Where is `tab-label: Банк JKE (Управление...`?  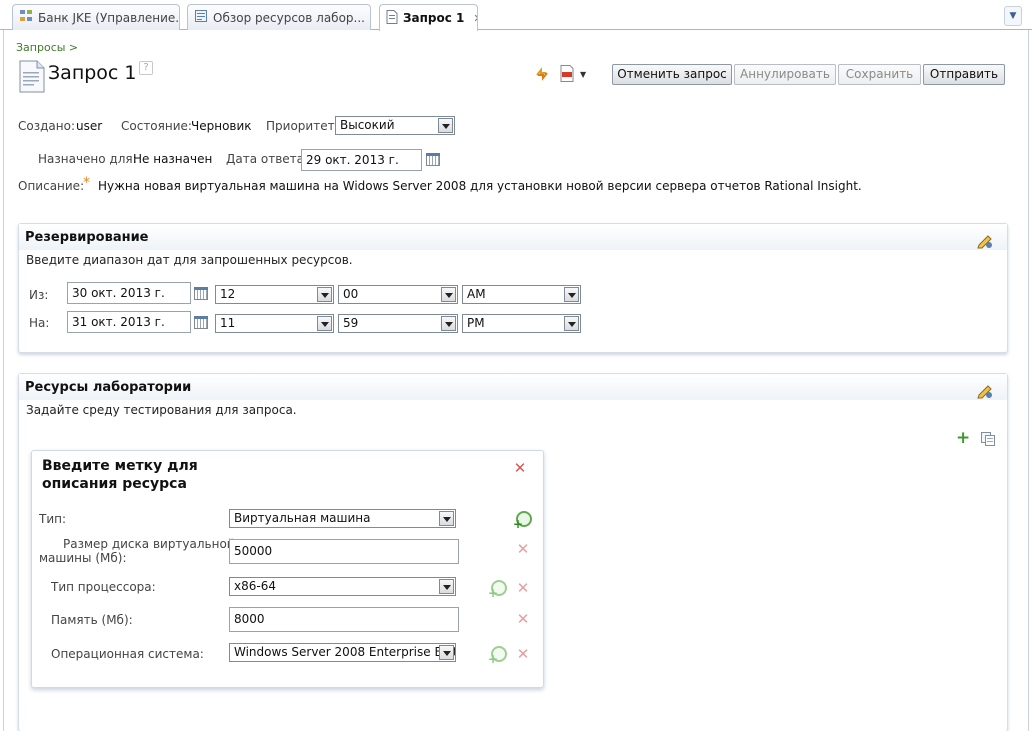
tab-label: Банк JKE (Управление... is located at coordinates (109, 17).